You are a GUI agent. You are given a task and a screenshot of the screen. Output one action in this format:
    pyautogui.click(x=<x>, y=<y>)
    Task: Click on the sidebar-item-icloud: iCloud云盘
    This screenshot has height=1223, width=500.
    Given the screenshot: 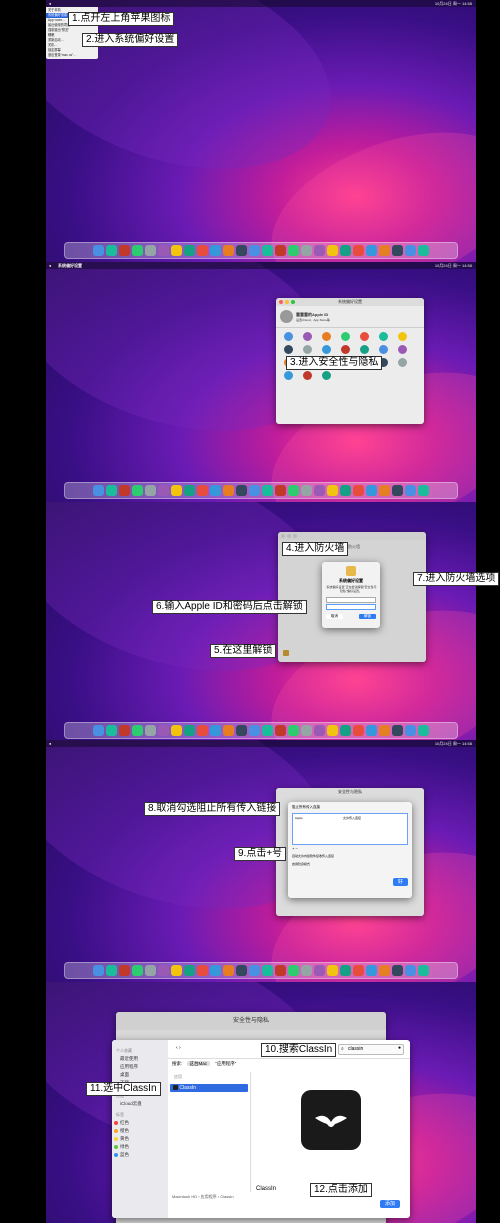 What is the action you would take?
    pyautogui.click(x=140, y=1104)
    